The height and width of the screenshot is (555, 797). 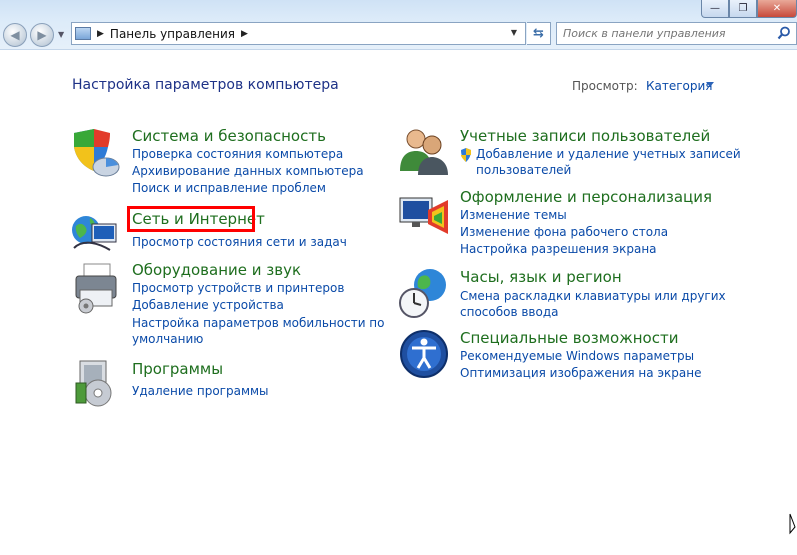 What do you see at coordinates (466, 155) in the screenshot?
I see `uac-shield-icon` at bounding box center [466, 155].